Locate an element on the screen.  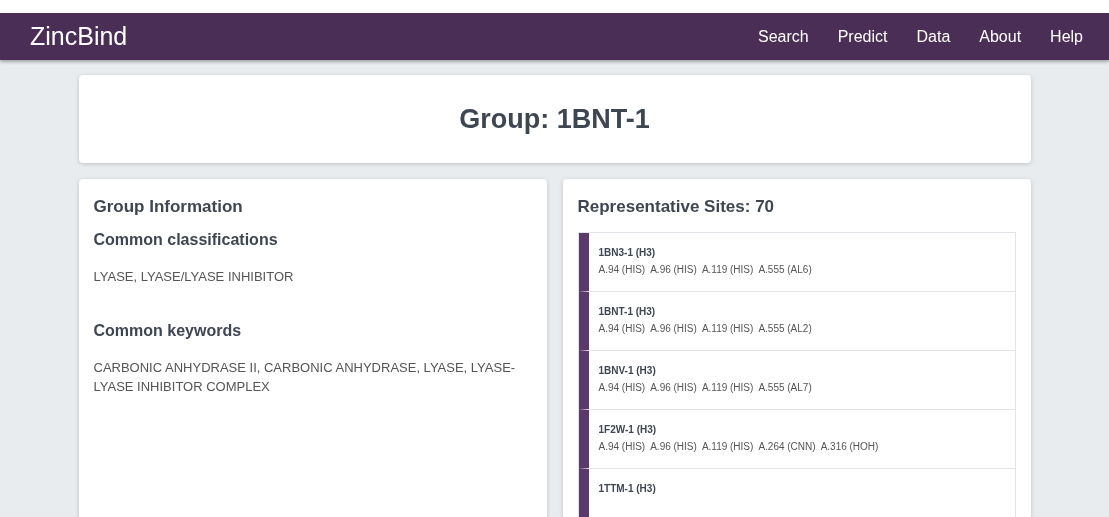
residue-label: A.264 (CNN) is located at coordinates (787, 446).